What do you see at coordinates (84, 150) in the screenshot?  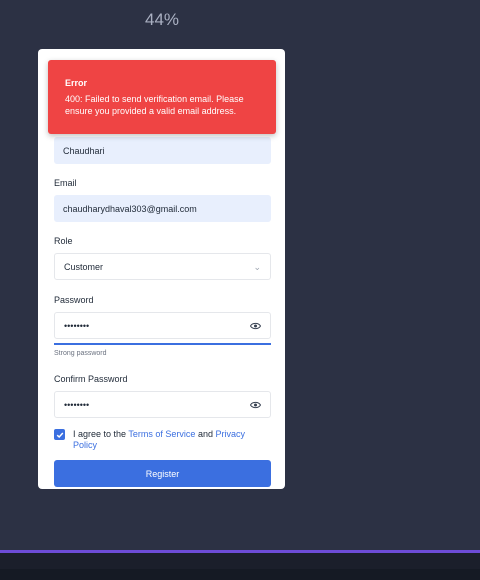 I see `last-name-value: Chaudhari` at bounding box center [84, 150].